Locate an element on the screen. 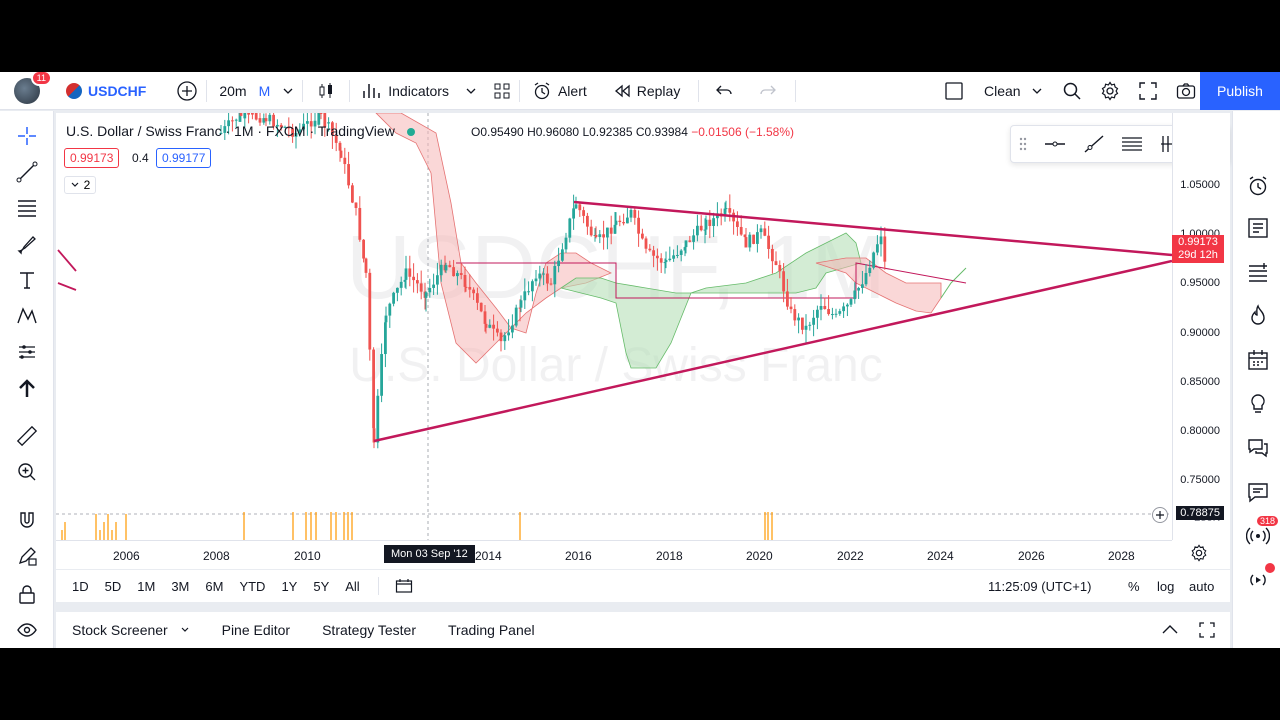 The height and width of the screenshot is (720, 1280). chart-type-button is located at coordinates (326, 91).